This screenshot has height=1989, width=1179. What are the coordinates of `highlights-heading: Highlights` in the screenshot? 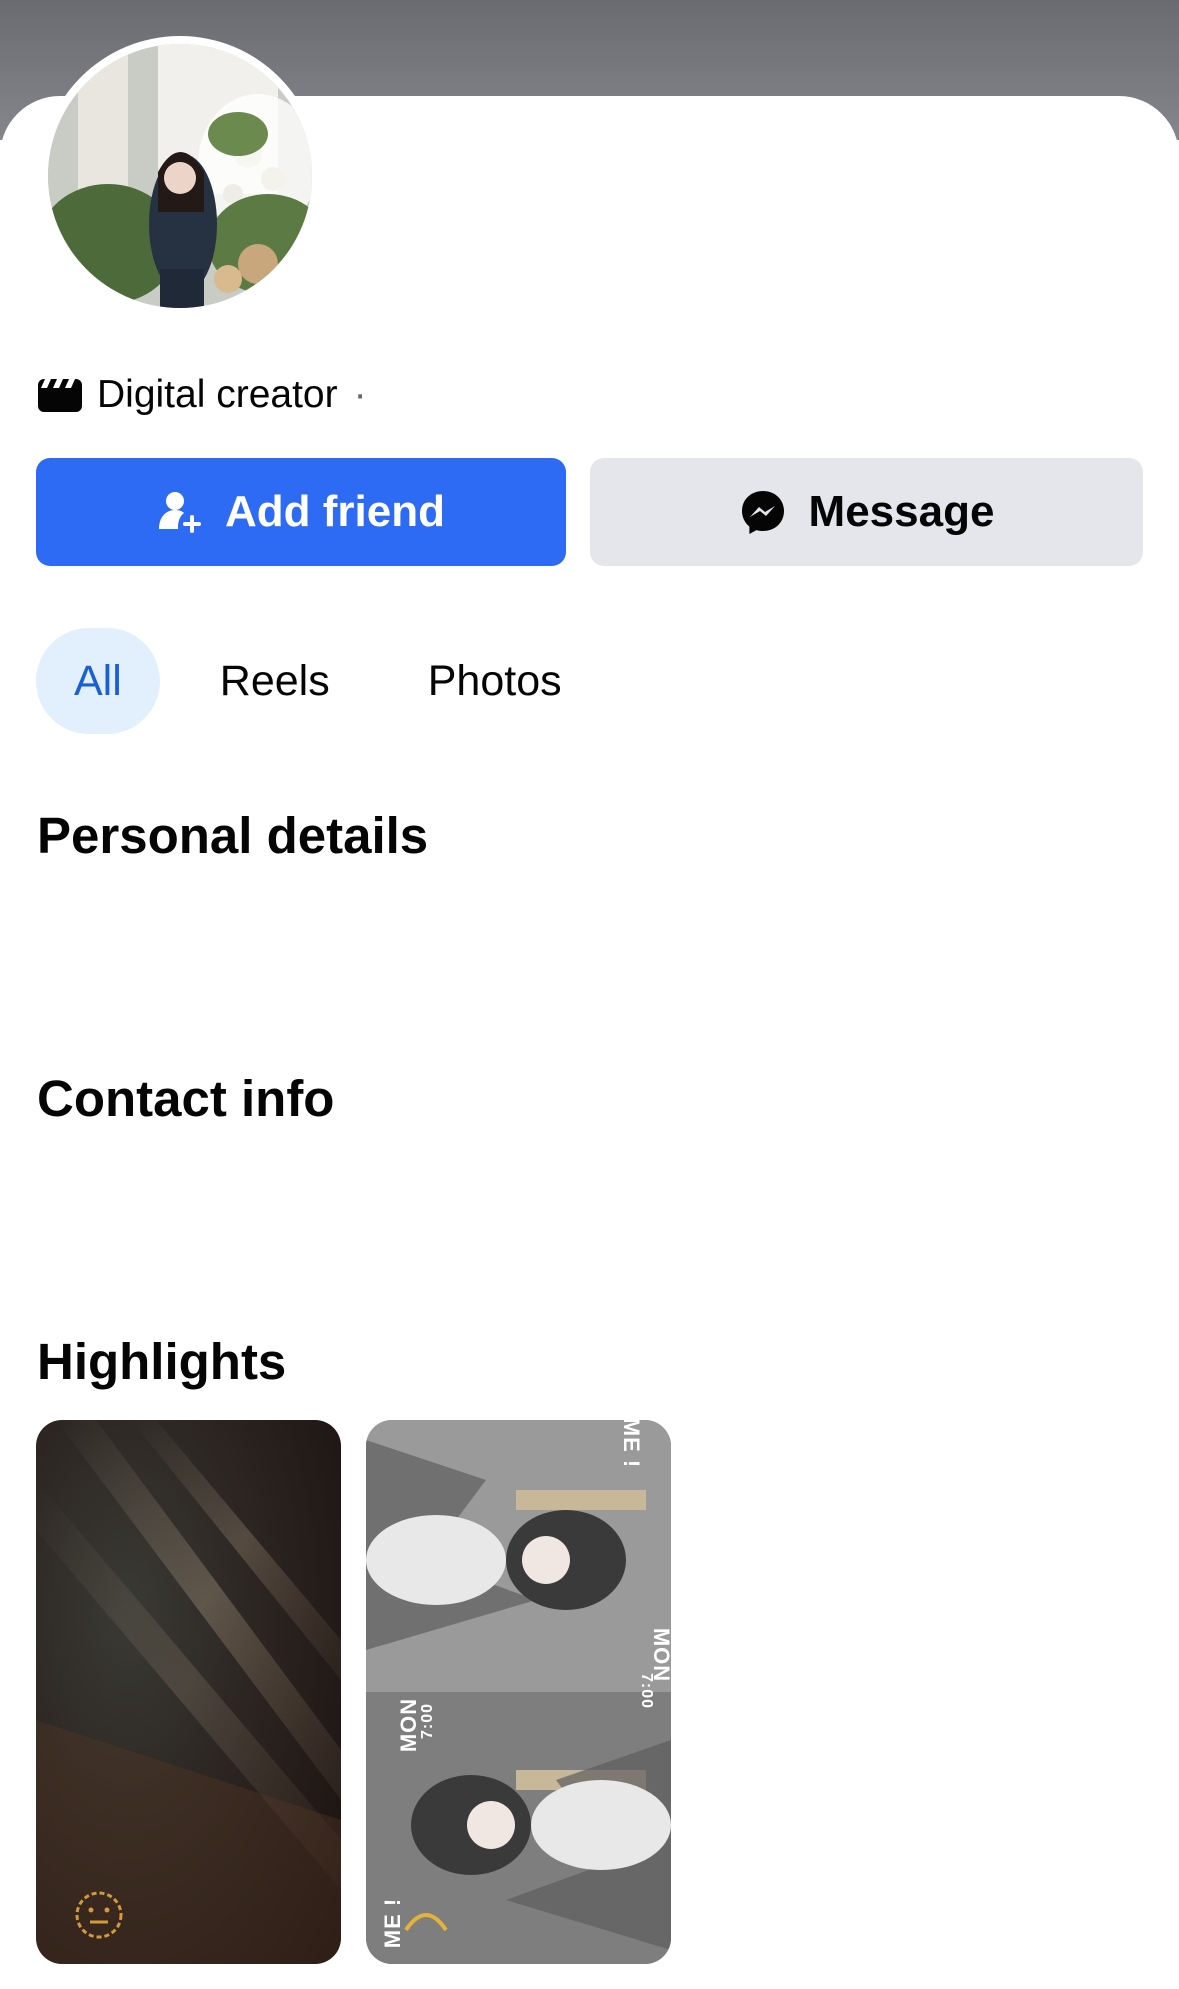 It's located at (162, 1361).